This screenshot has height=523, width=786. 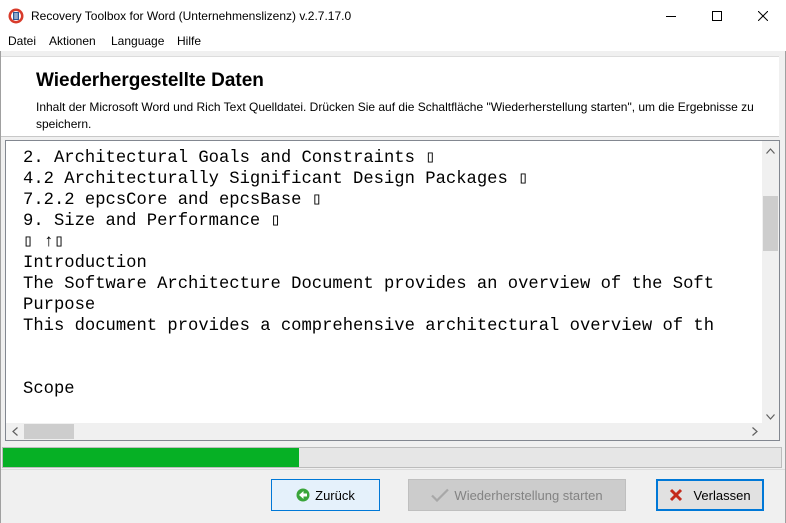 I want to click on menu-hilfe: Hilfe, so click(x=189, y=41).